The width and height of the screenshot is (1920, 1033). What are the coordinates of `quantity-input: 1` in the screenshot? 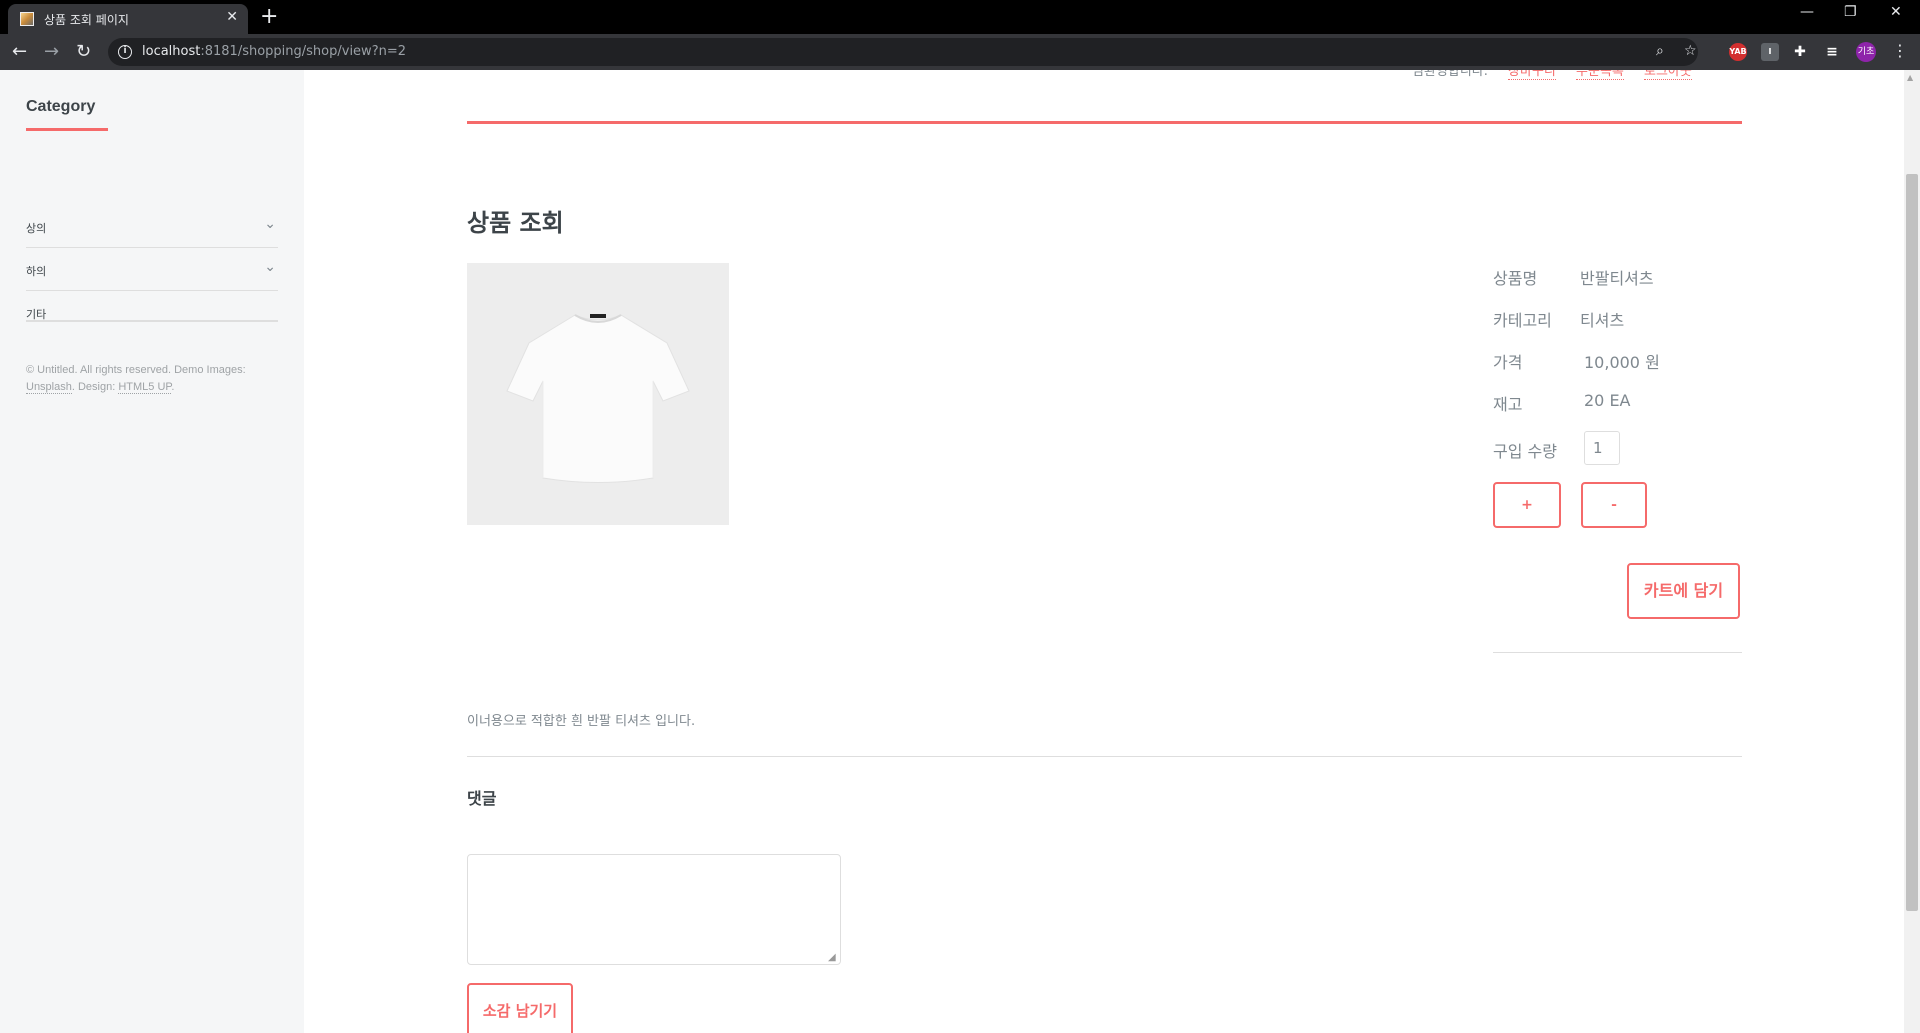 It's located at (1602, 448).